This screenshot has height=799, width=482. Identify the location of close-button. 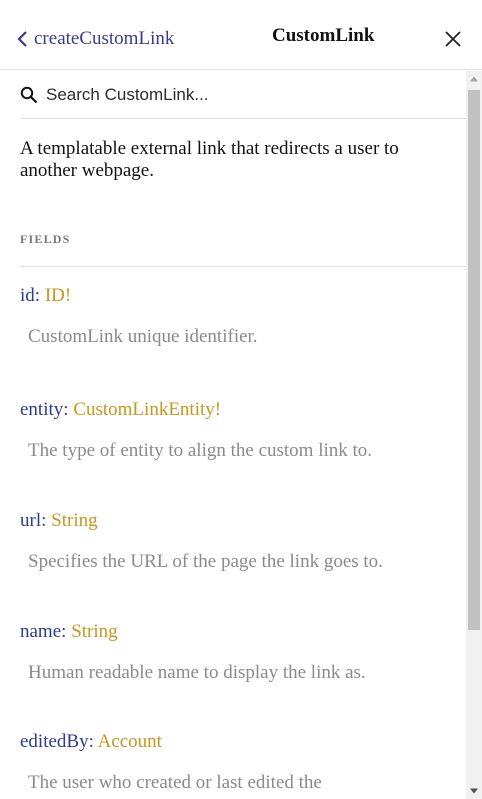
(453, 39).